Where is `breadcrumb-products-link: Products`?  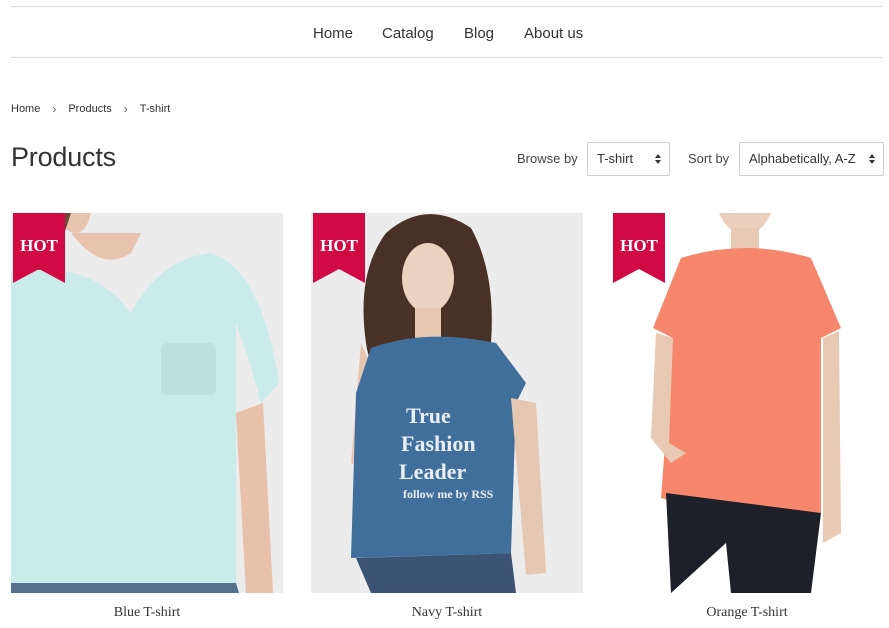 breadcrumb-products-link: Products is located at coordinates (89, 109).